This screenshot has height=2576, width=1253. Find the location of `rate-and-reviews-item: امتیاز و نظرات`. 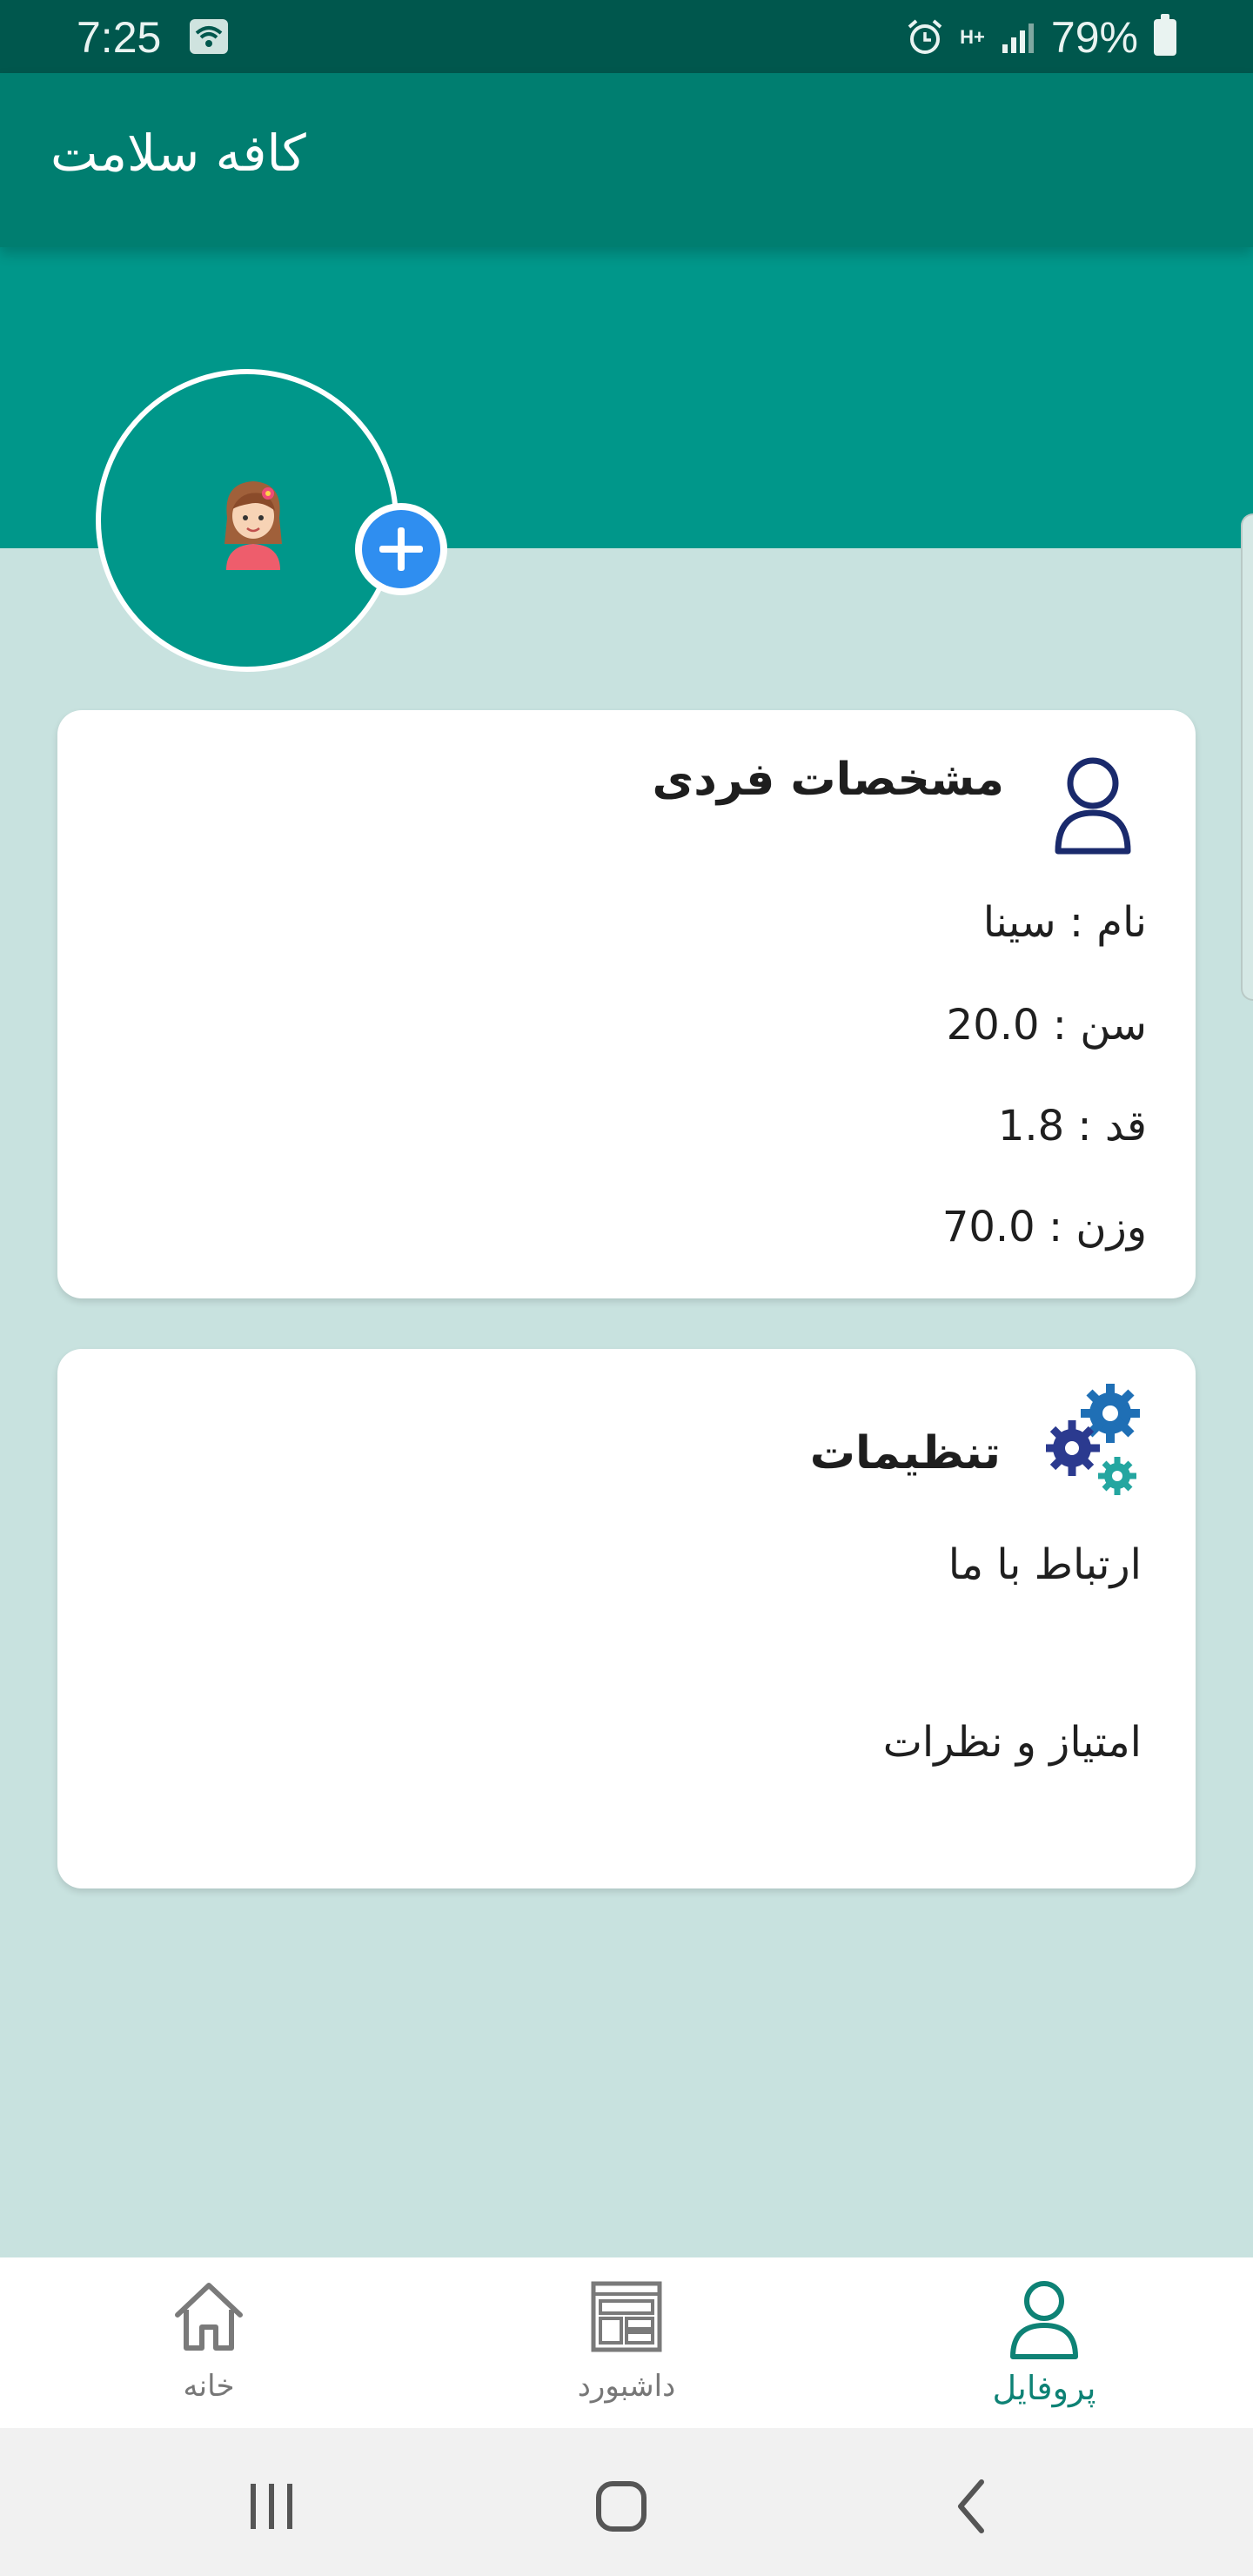

rate-and-reviews-item: امتیاز و نظرات is located at coordinates (1012, 1742).